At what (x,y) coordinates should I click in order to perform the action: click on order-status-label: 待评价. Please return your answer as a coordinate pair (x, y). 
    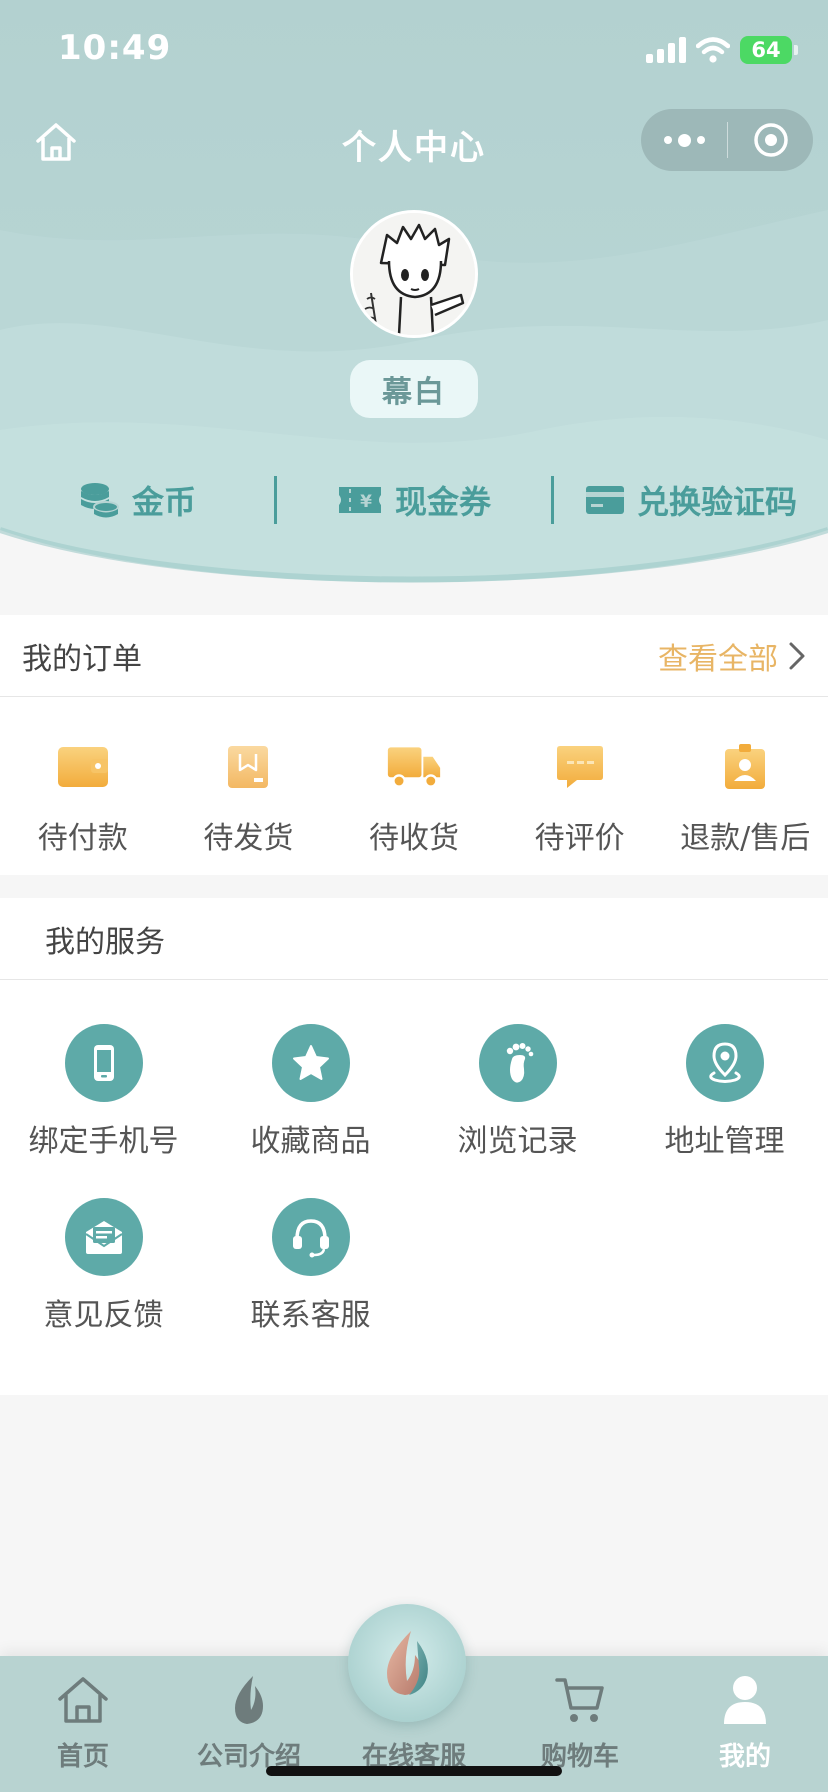
    Looking at the image, I should click on (579, 838).